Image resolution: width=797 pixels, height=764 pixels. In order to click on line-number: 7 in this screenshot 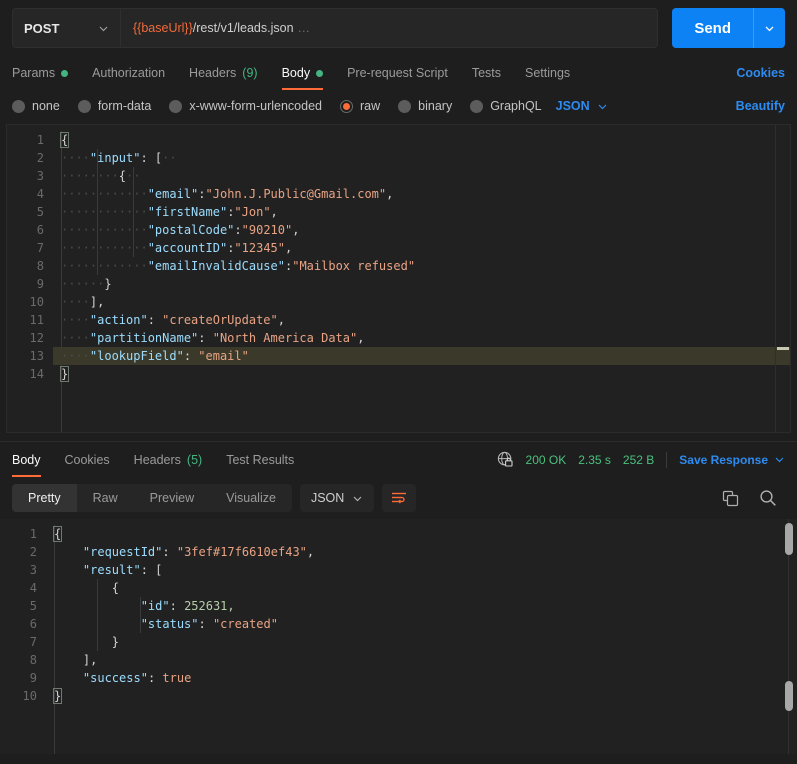, I will do `click(40, 248)`.